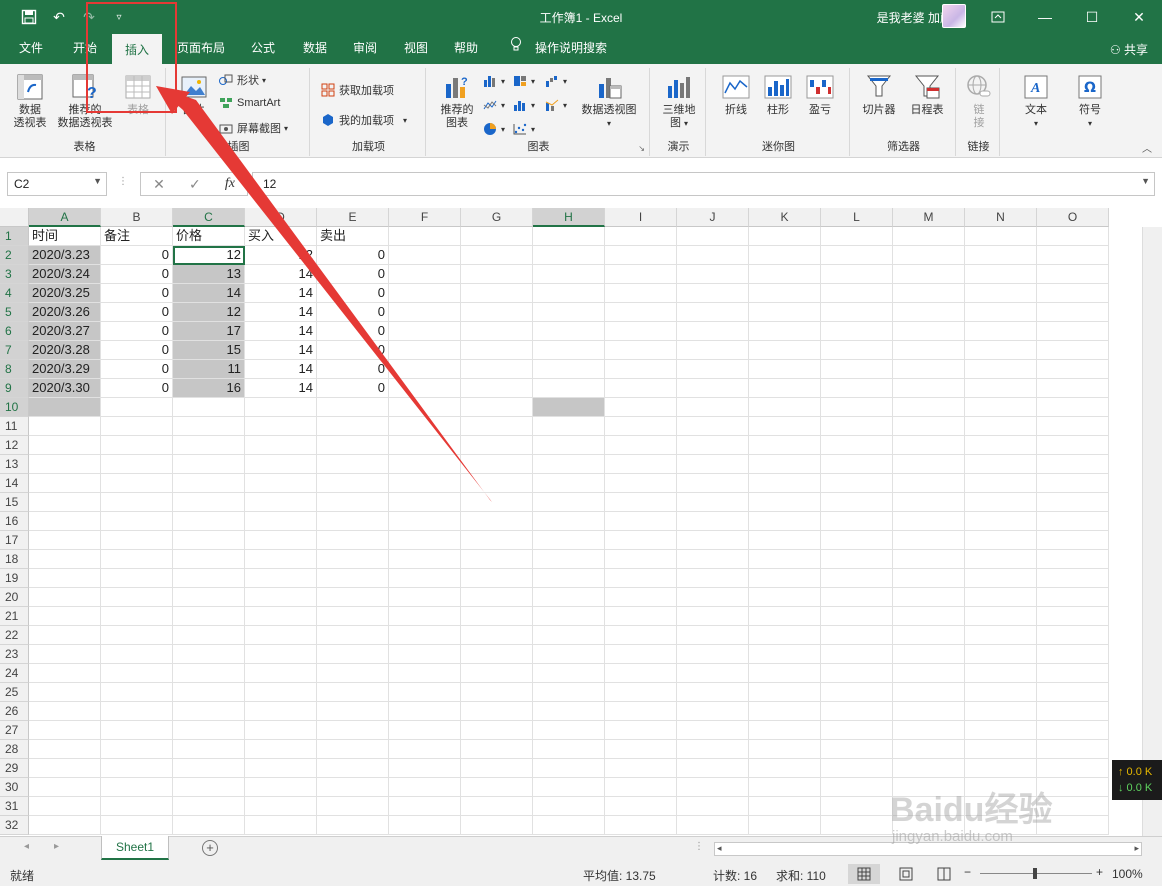  Describe the element at coordinates (14, 654) in the screenshot. I see `row-header: 23` at that location.